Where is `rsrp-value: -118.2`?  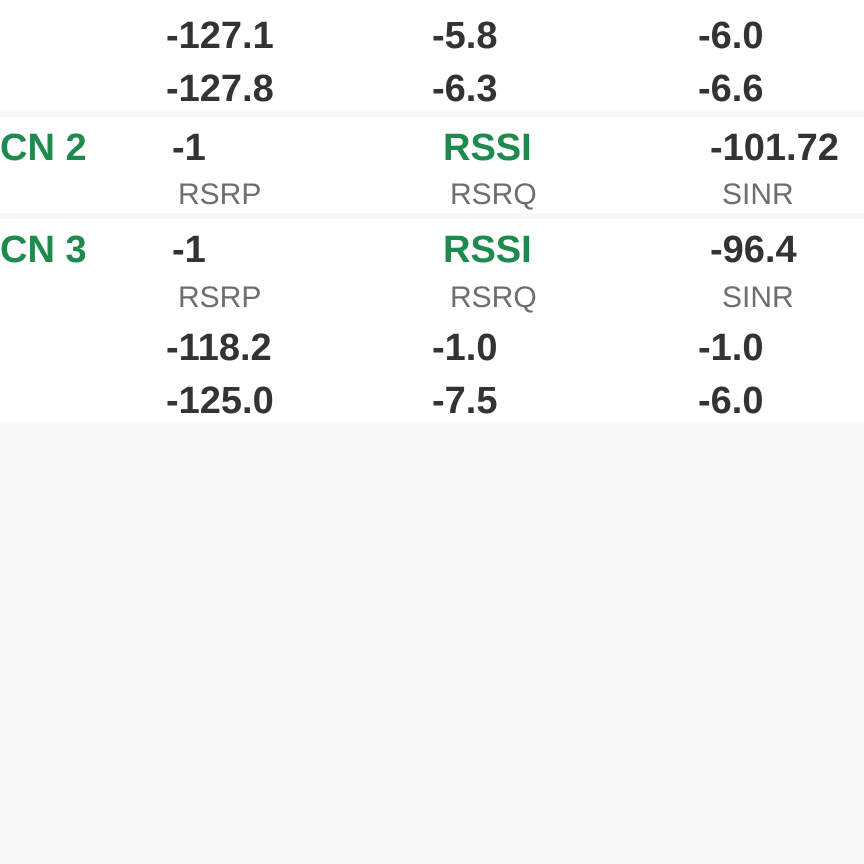 rsrp-value: -118.2 is located at coordinates (219, 348).